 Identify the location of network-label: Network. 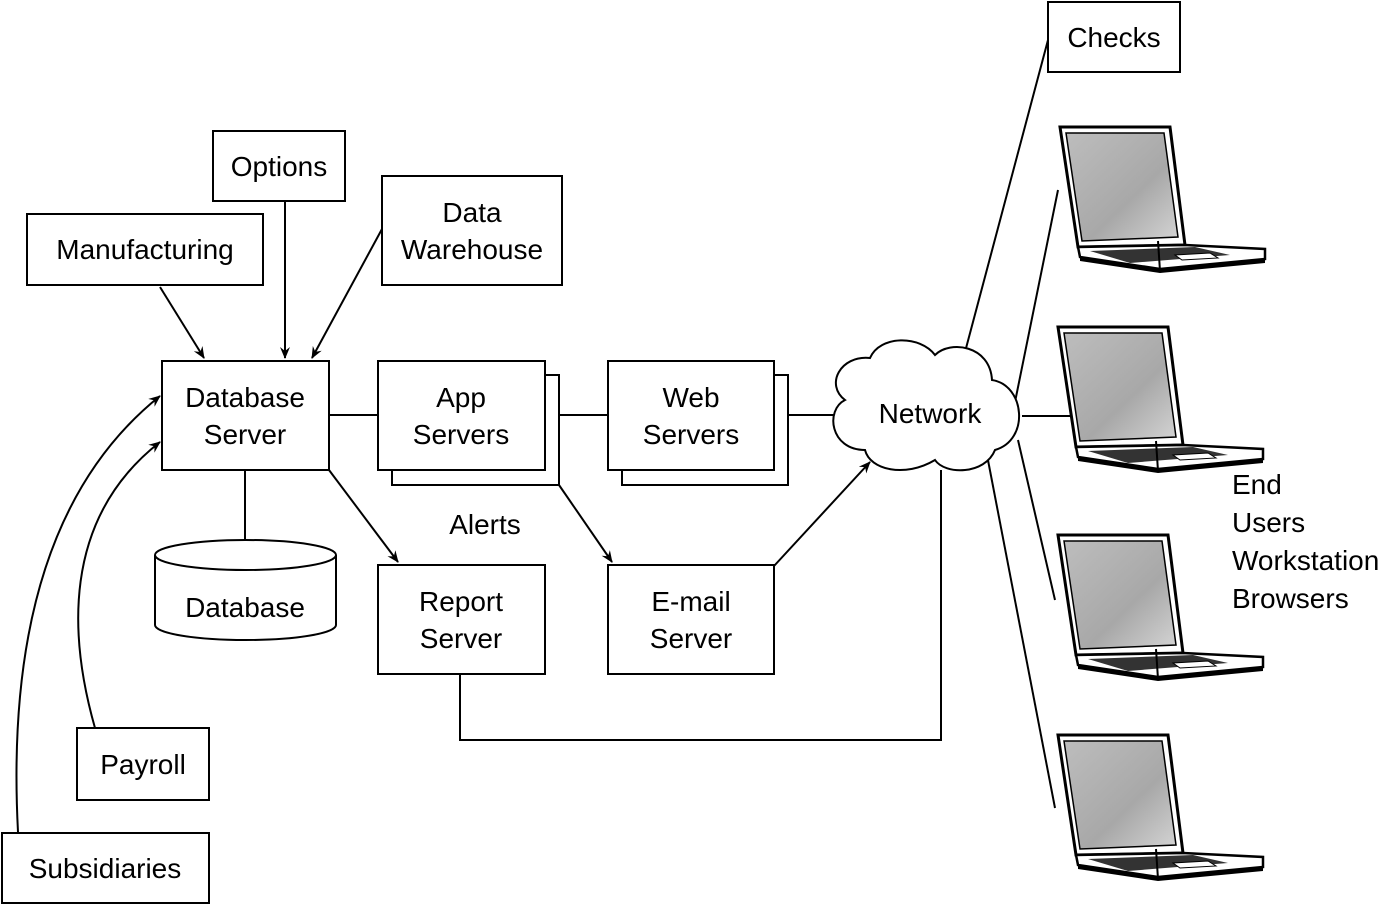
(931, 413).